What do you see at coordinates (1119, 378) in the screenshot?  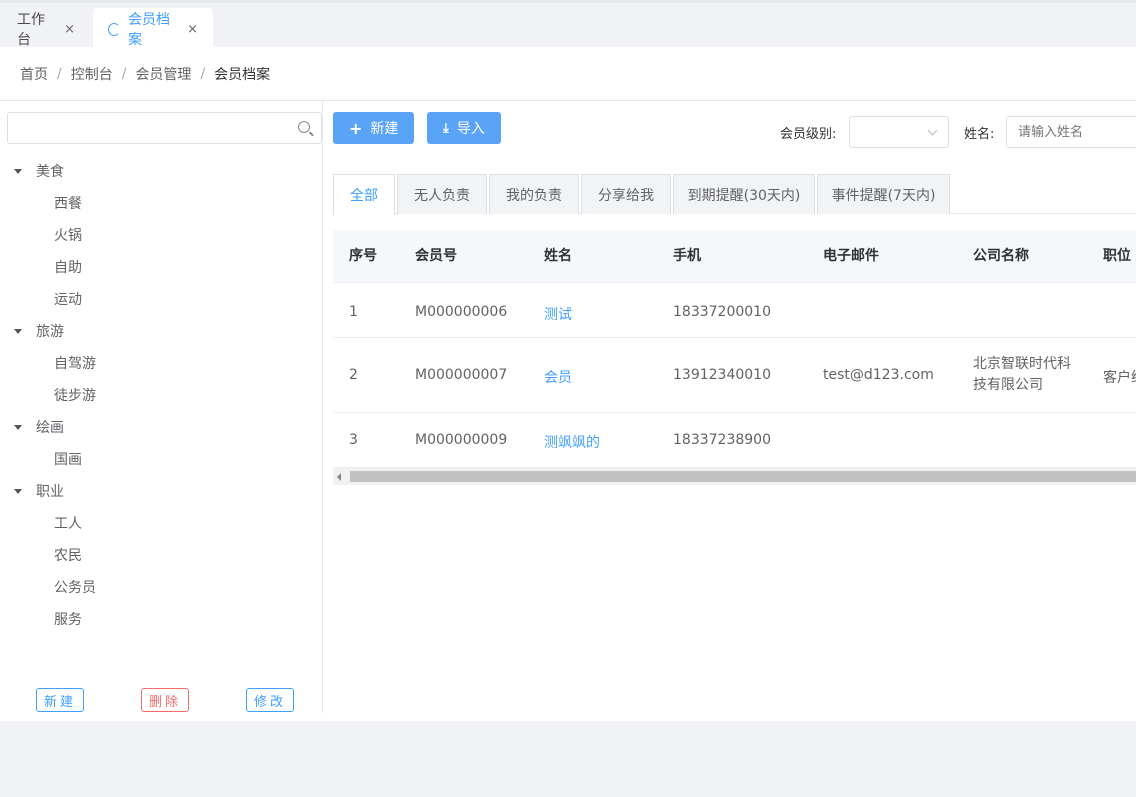 I see `cell-position: 客户经理` at bounding box center [1119, 378].